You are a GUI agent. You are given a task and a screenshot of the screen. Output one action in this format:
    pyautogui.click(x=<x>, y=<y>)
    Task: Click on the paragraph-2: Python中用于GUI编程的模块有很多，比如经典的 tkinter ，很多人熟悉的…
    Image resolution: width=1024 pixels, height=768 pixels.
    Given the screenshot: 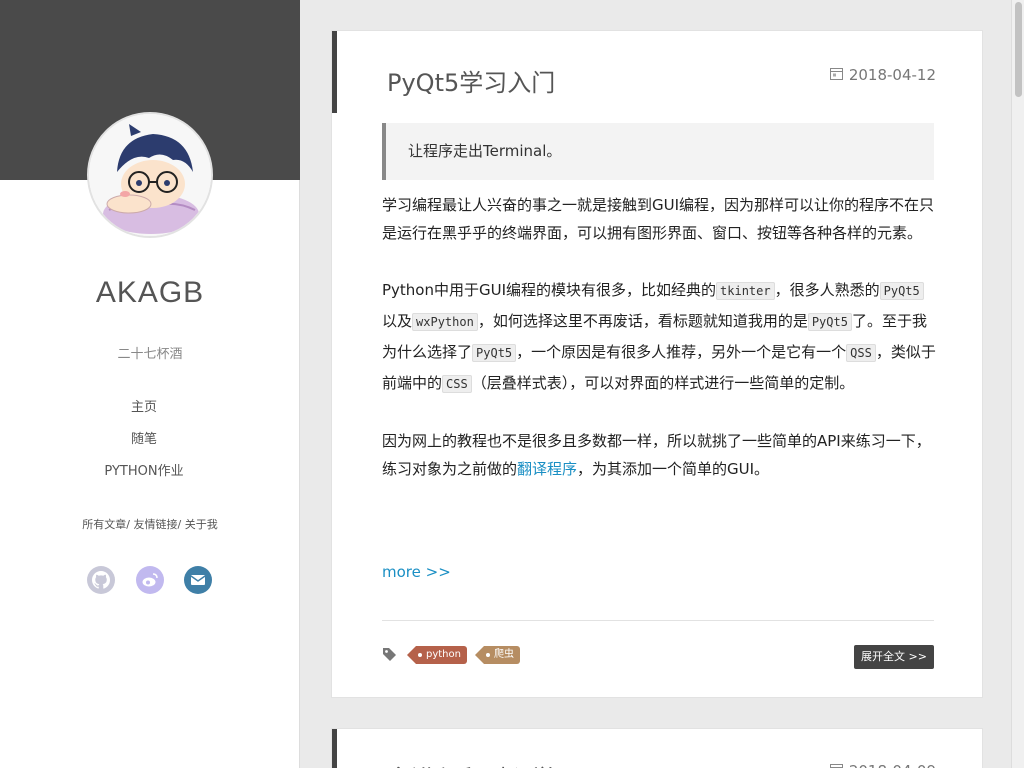 What is the action you would take?
    pyautogui.click(x=659, y=337)
    